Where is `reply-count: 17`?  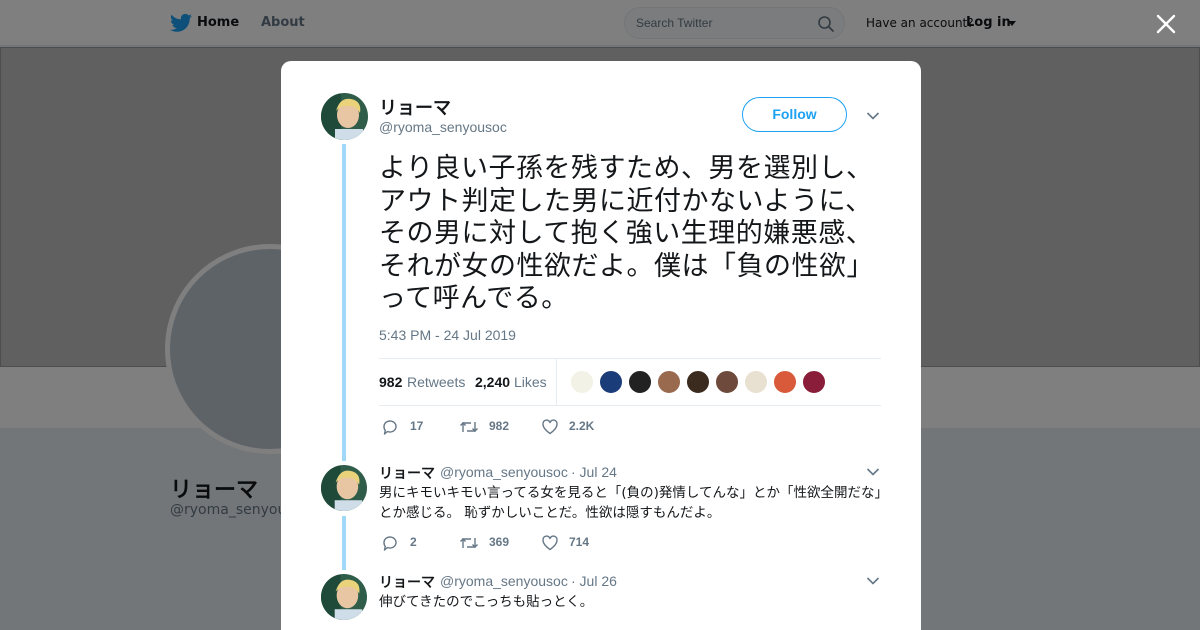 reply-count: 17 is located at coordinates (417, 426).